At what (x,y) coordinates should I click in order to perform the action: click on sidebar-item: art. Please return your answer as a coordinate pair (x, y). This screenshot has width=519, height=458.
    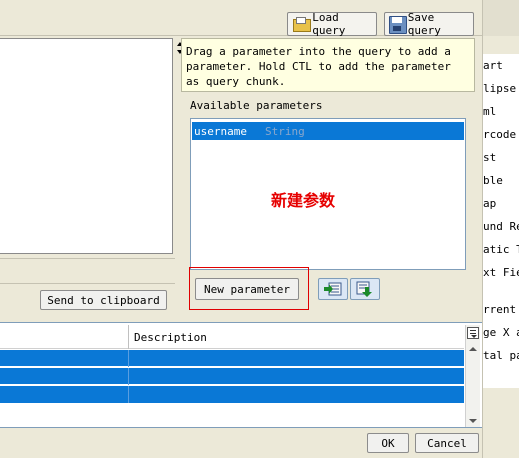
    Looking at the image, I should click on (501, 65).